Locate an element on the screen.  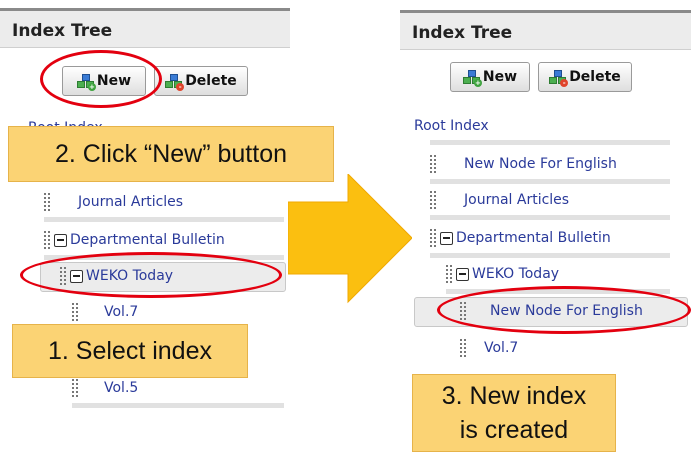
tree-item-weko-today: WEKO Today is located at coordinates (558, 278).